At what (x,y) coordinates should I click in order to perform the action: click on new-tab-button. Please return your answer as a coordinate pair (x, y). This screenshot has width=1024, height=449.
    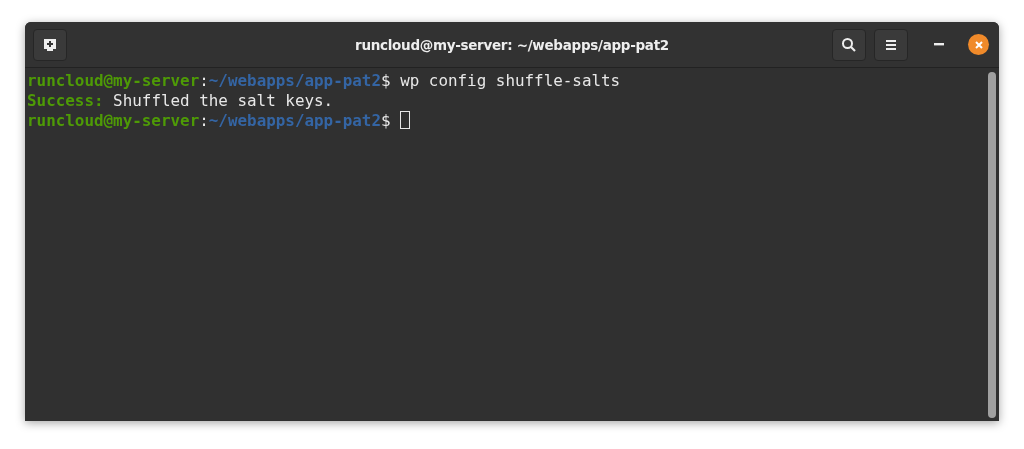
    Looking at the image, I should click on (50, 44).